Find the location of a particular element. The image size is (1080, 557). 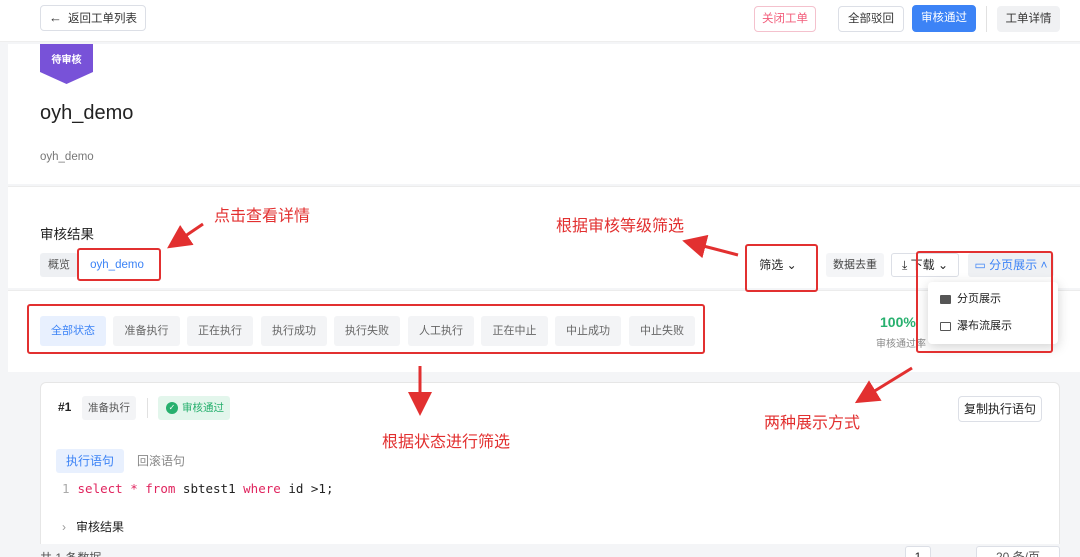

display-label: 分页展示 is located at coordinates (1013, 265).